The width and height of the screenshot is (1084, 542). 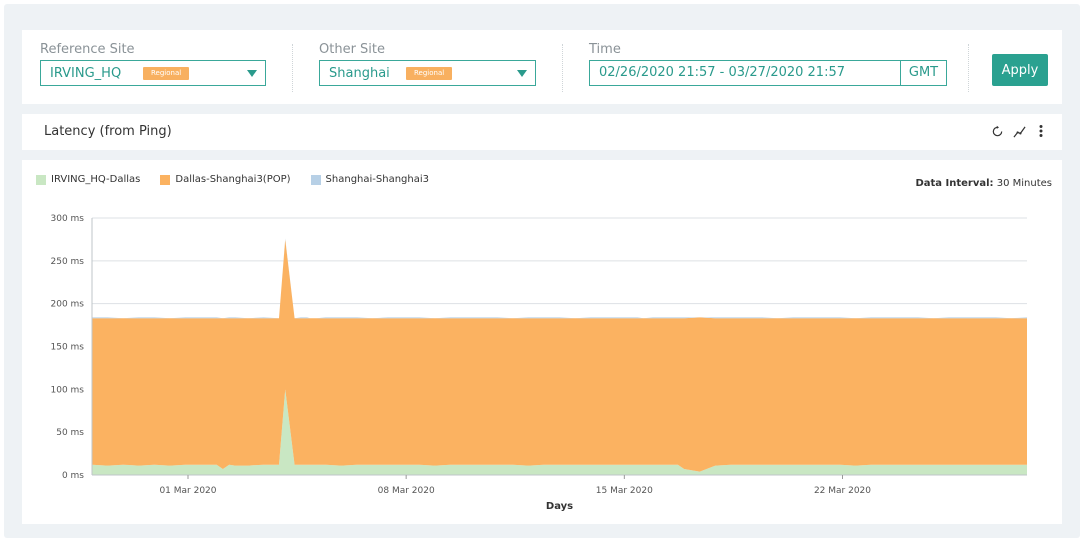 I want to click on y-tick-label: 50 ms, so click(x=70, y=433).